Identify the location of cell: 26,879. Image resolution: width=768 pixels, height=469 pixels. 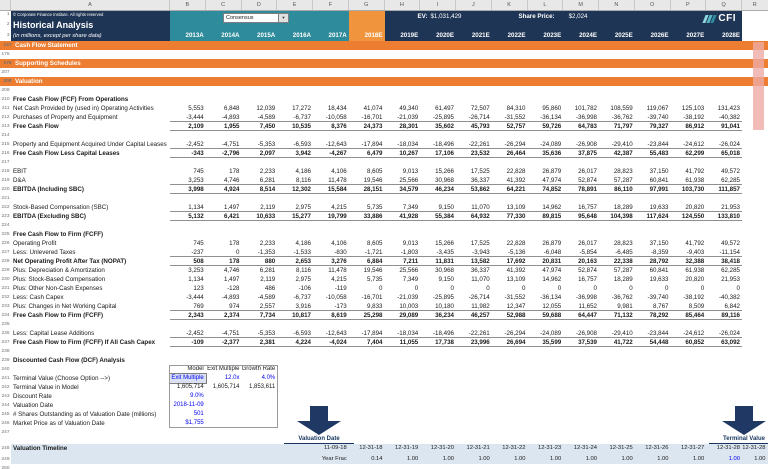
(546, 243).